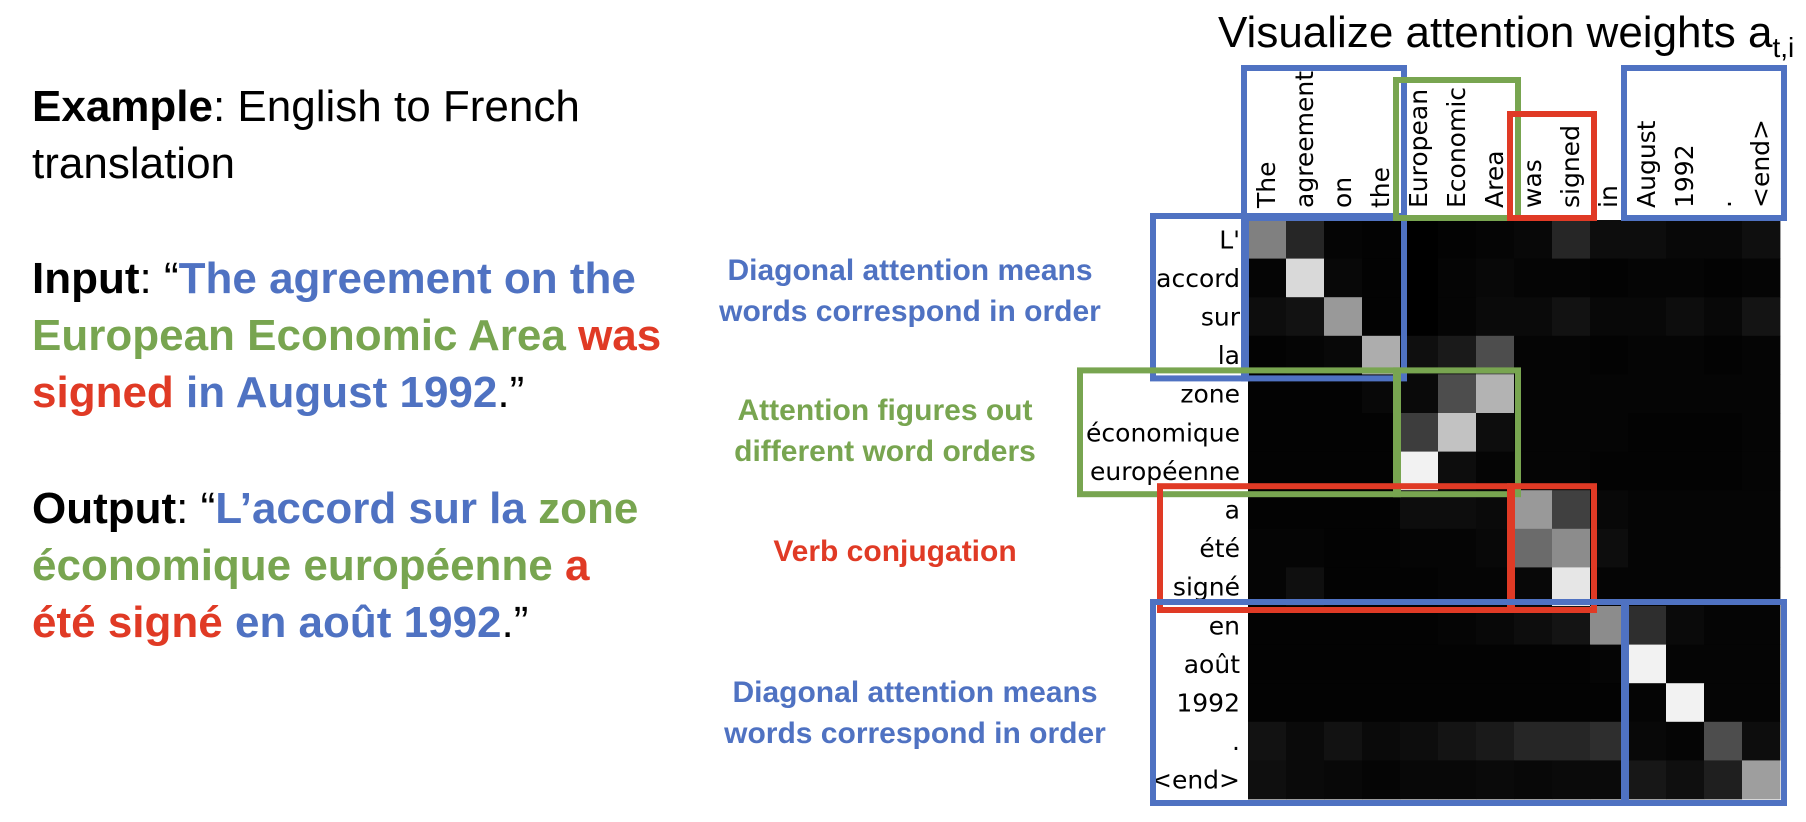 Image resolution: width=1806 pixels, height=822 pixels. What do you see at coordinates (1165, 471) in the screenshot?
I see `row-label: européenne` at bounding box center [1165, 471].